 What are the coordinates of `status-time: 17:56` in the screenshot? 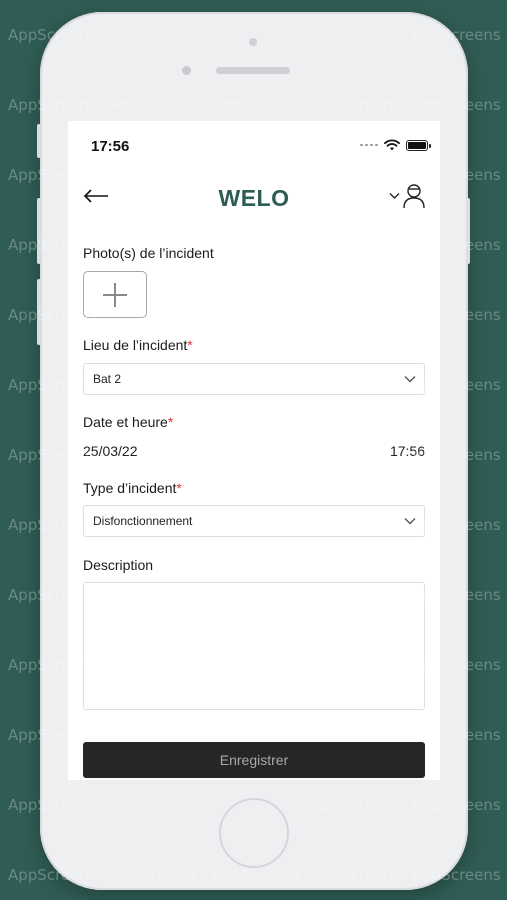 It's located at (110, 146).